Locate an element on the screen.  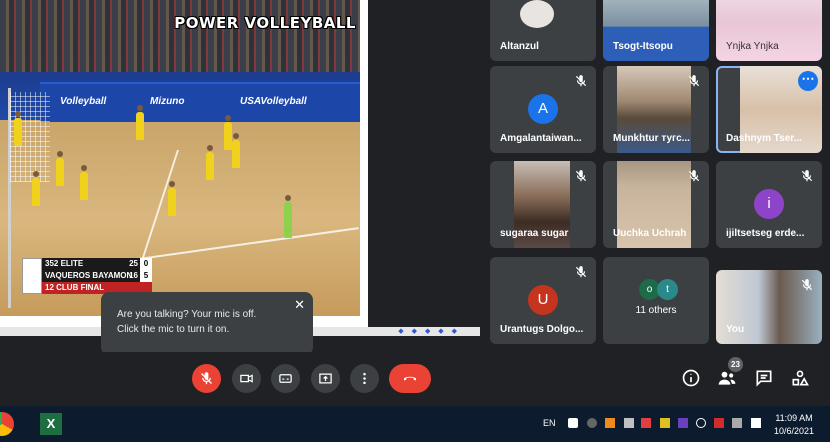
system-clock: 11:09 AM 10/6/2021 is located at coordinates (794, 425).